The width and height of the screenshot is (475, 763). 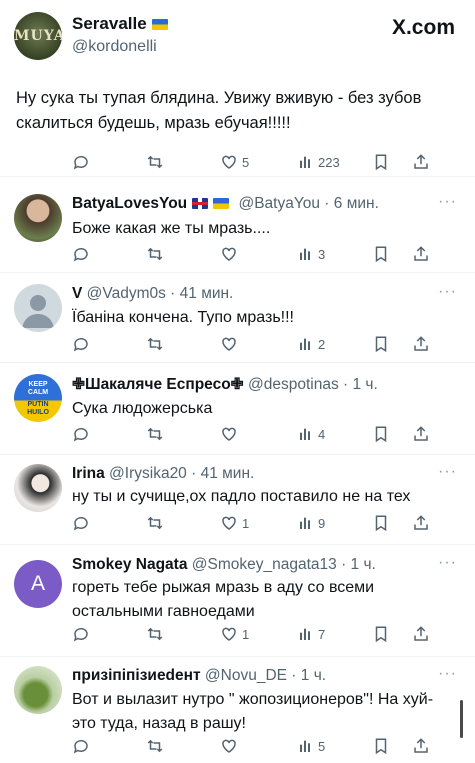 What do you see at coordinates (246, 675) in the screenshot?
I see `reply-handle: @Novu_DE` at bounding box center [246, 675].